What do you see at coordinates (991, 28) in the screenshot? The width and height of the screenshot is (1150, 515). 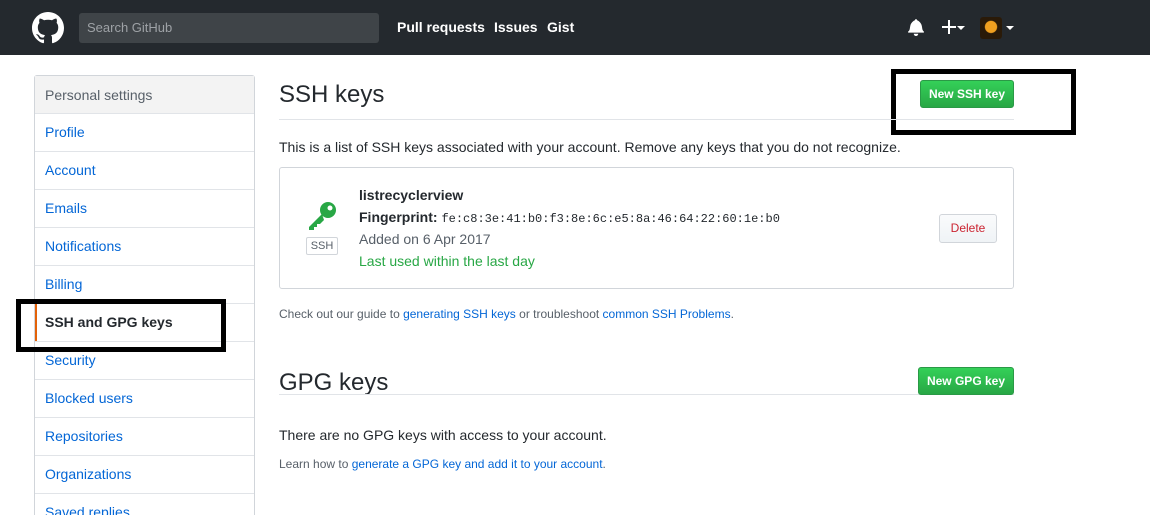 I see `avatar` at bounding box center [991, 28].